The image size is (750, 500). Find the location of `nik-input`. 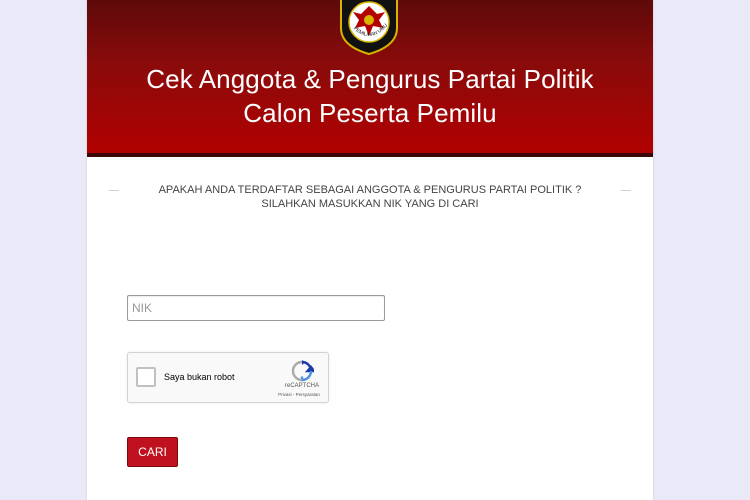

nik-input is located at coordinates (256, 308).